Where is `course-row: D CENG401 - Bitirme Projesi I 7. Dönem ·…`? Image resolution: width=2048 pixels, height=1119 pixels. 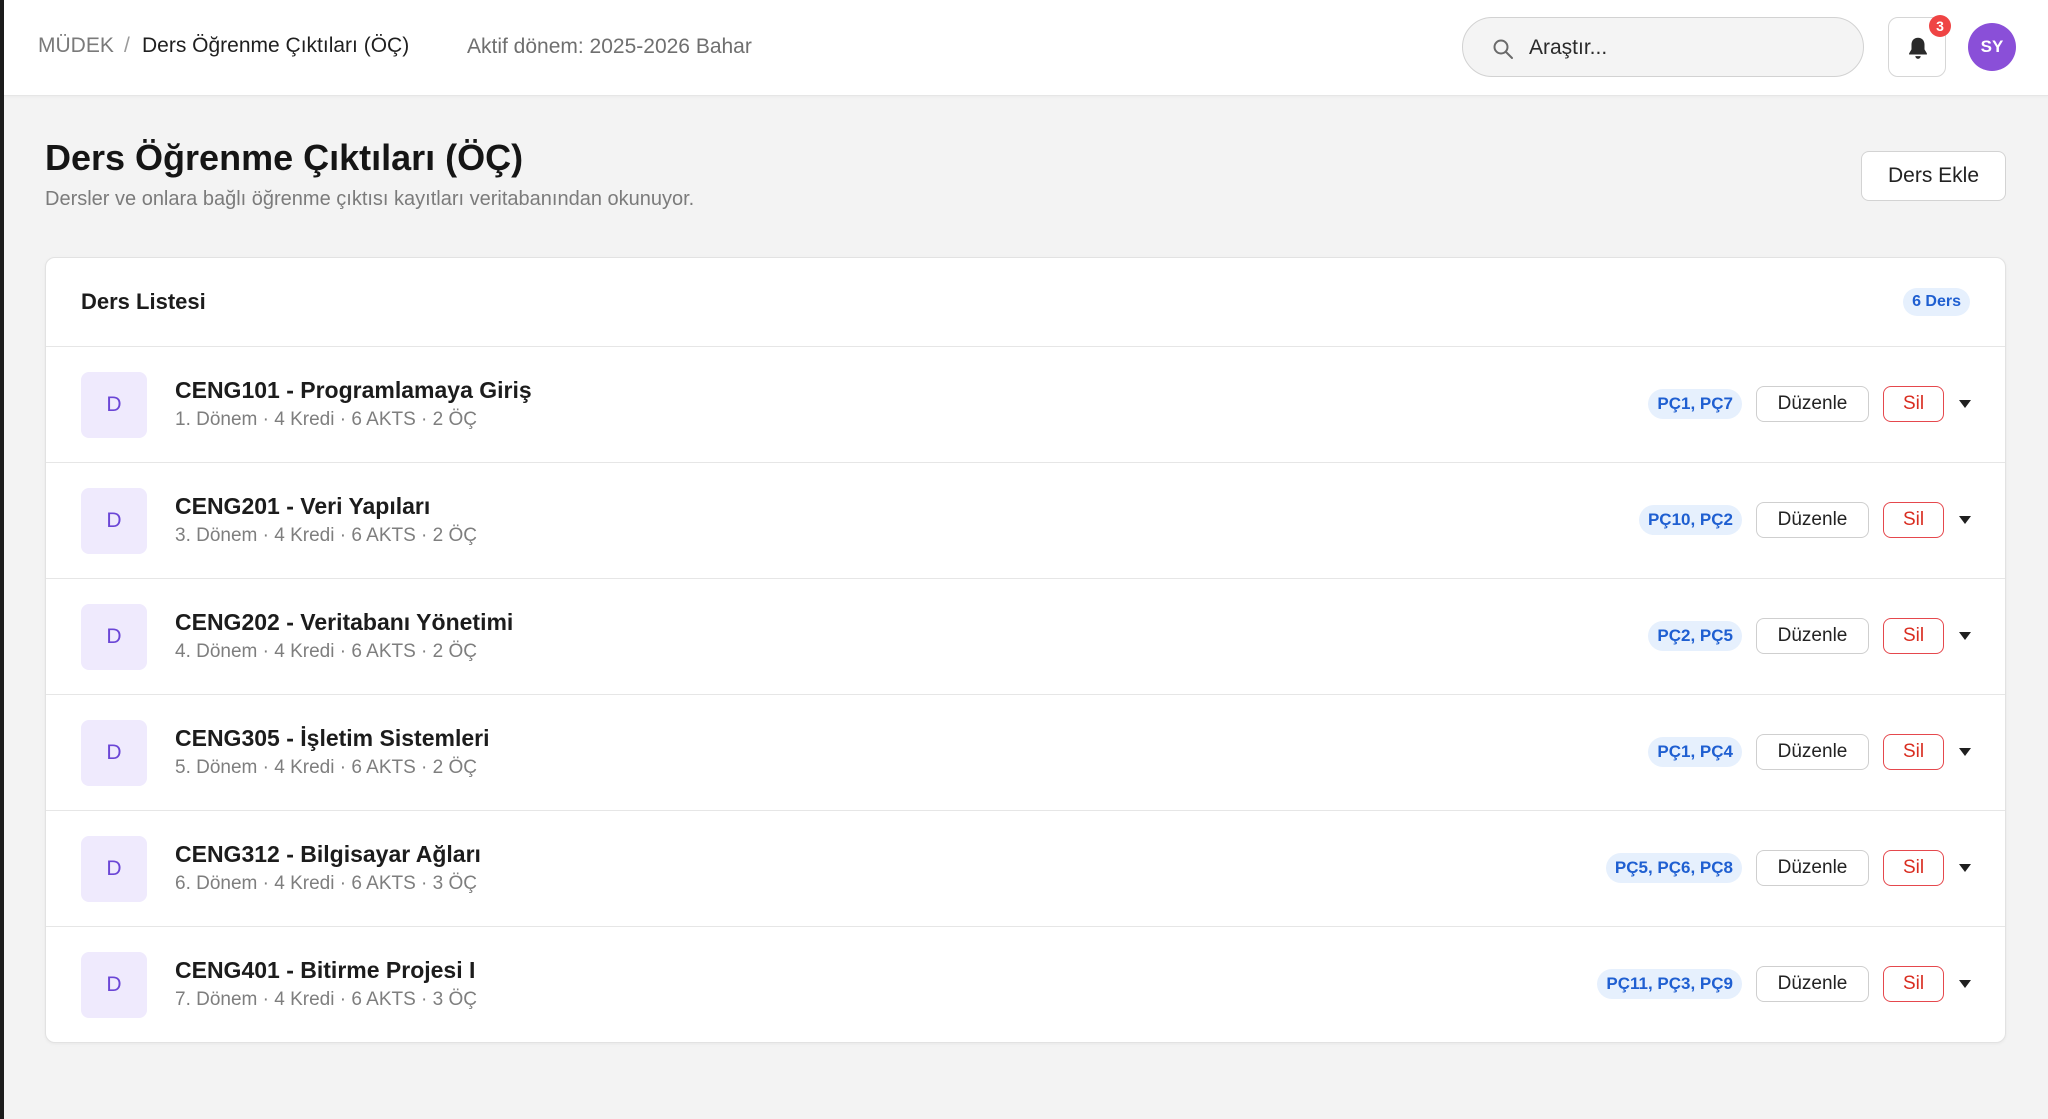
course-row: D CENG401 - Bitirme Projesi I 7. Dönem ·… is located at coordinates (1025, 984).